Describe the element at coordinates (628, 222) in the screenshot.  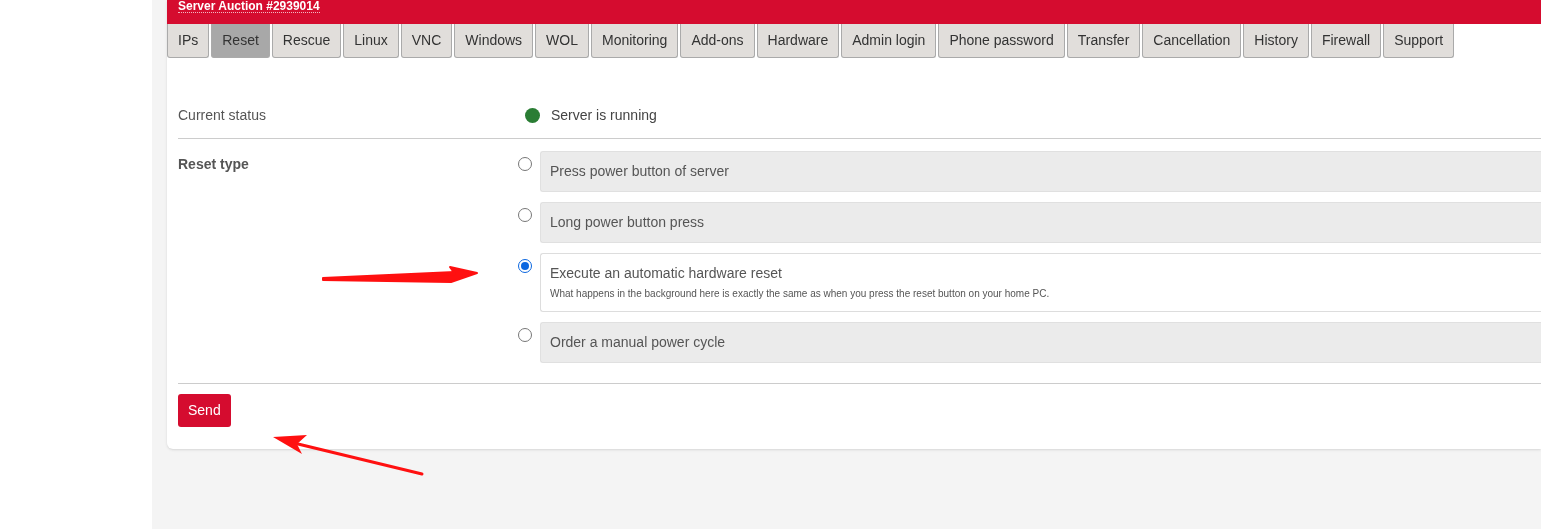
I see `option-label: Long power button press` at that location.